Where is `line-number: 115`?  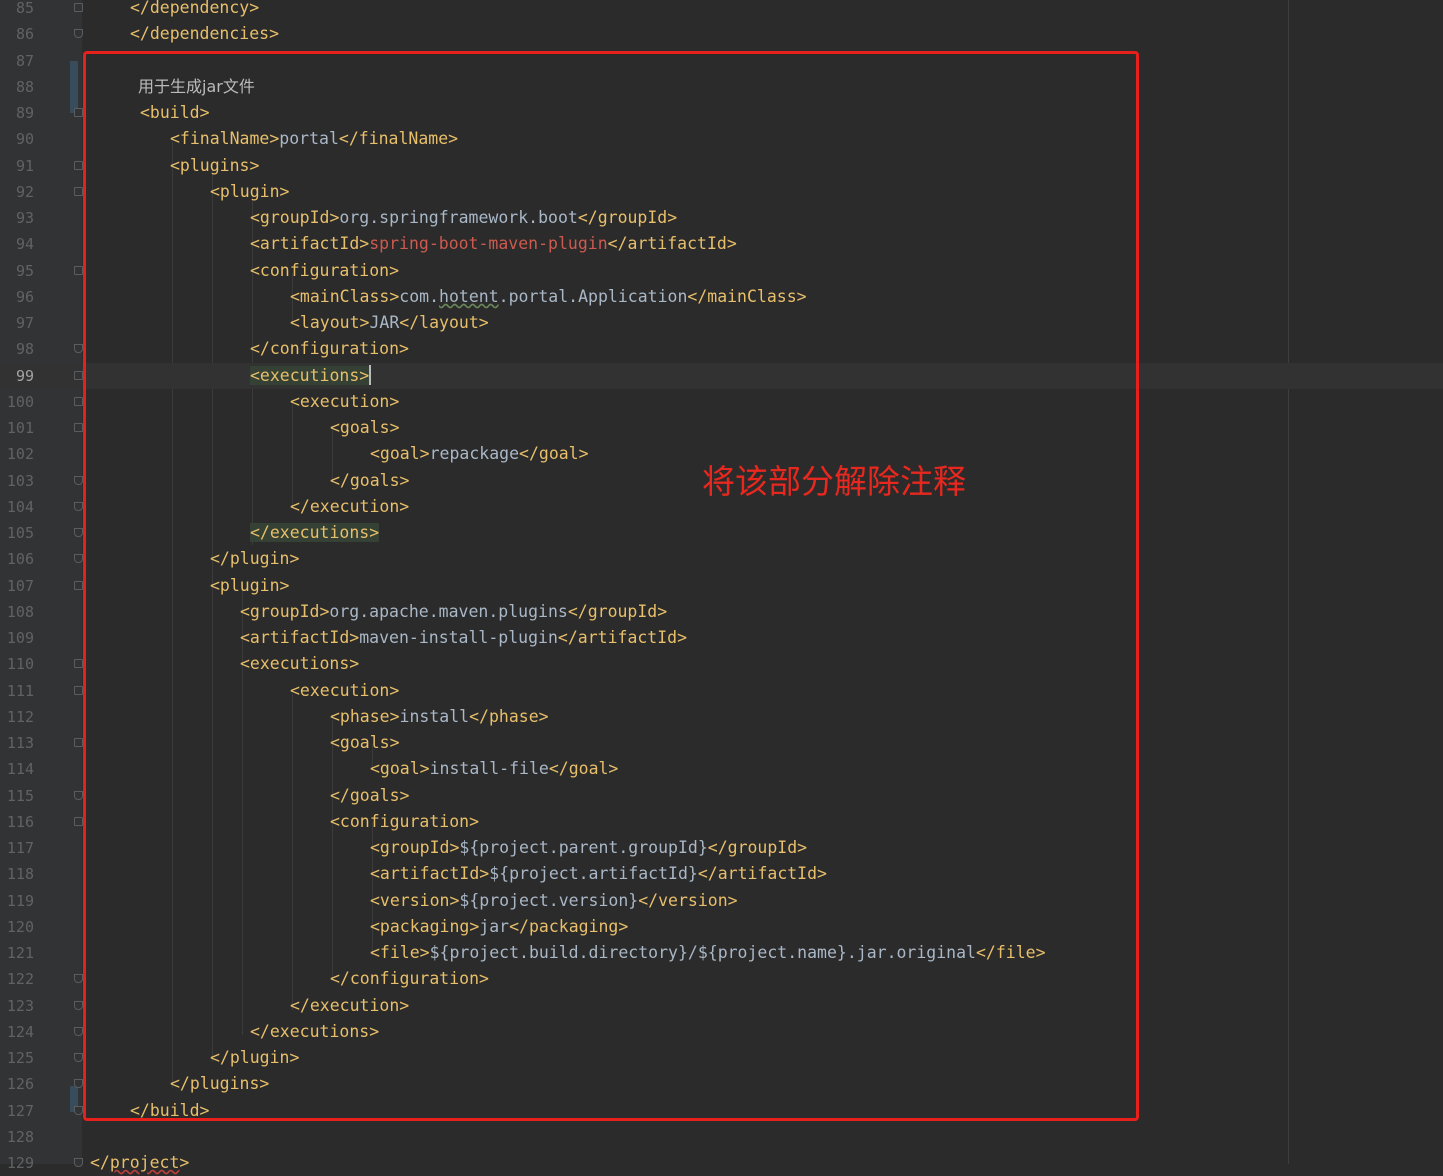
line-number: 115 is located at coordinates (20, 795).